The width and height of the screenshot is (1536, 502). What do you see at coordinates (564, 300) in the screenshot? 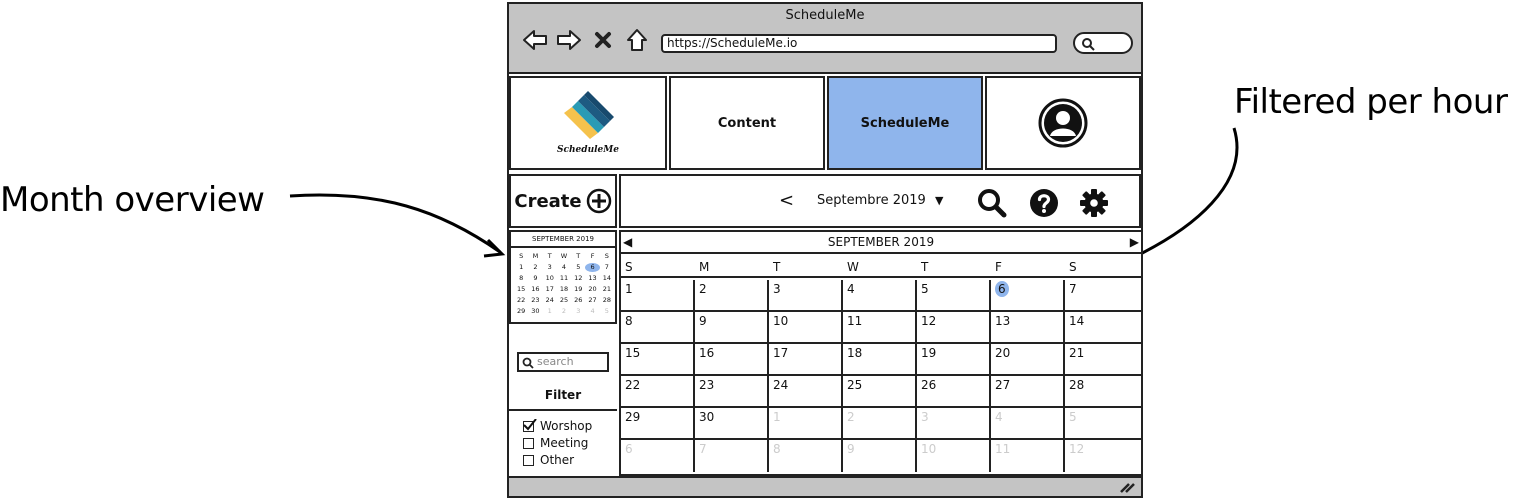
I see `mini-date: 25` at bounding box center [564, 300].